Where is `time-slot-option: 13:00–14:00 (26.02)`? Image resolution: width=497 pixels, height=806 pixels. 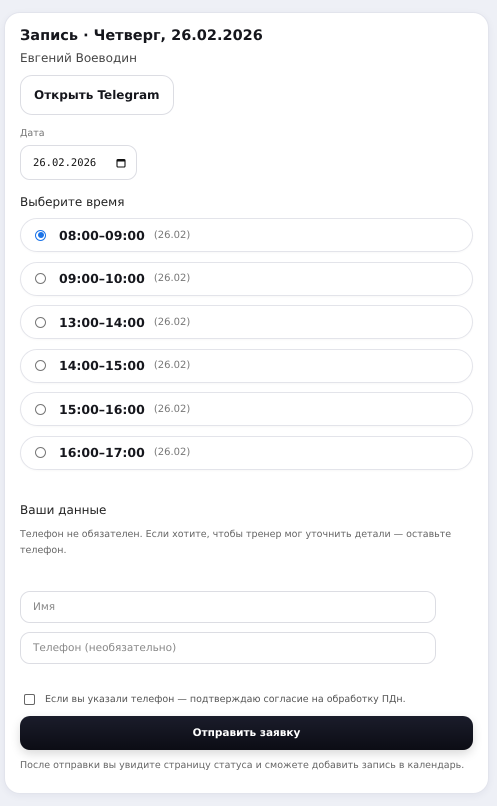
time-slot-option: 13:00–14:00 (26.02) is located at coordinates (246, 322).